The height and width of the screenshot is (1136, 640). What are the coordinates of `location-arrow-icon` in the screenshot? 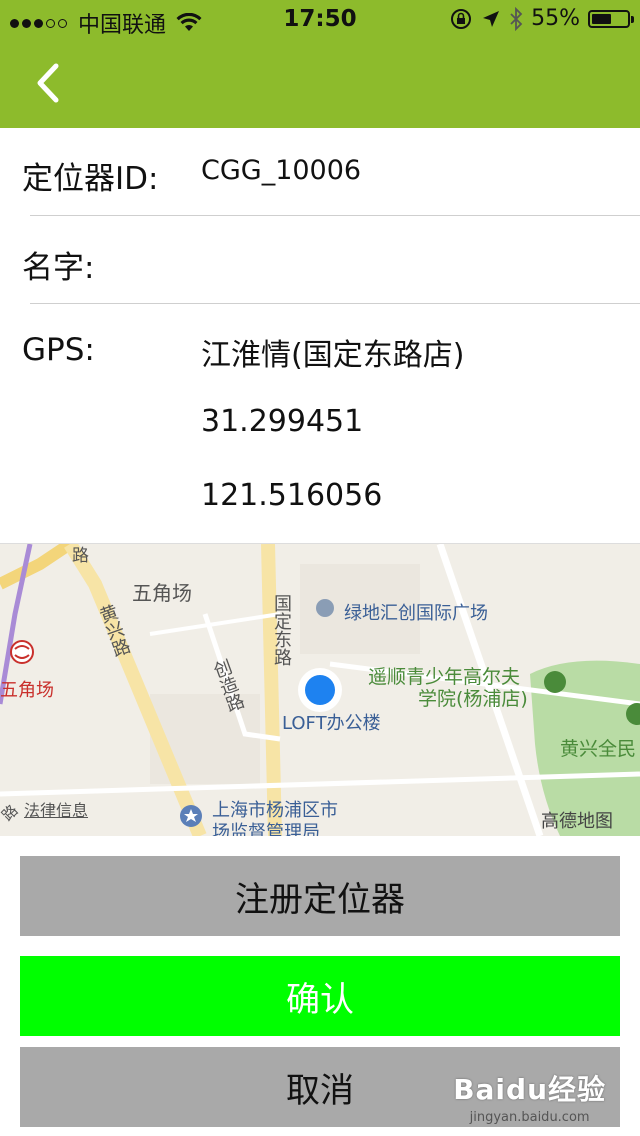 It's located at (491, 18).